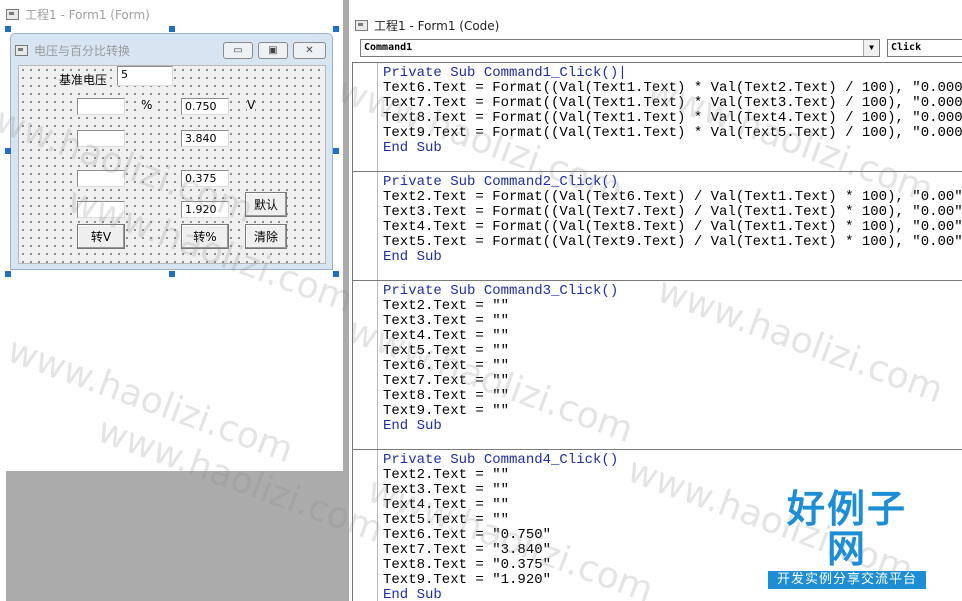 This screenshot has width=962, height=601. Describe the element at coordinates (672, 351) in the screenshot. I see `code-line: Text5.Text = ""` at that location.